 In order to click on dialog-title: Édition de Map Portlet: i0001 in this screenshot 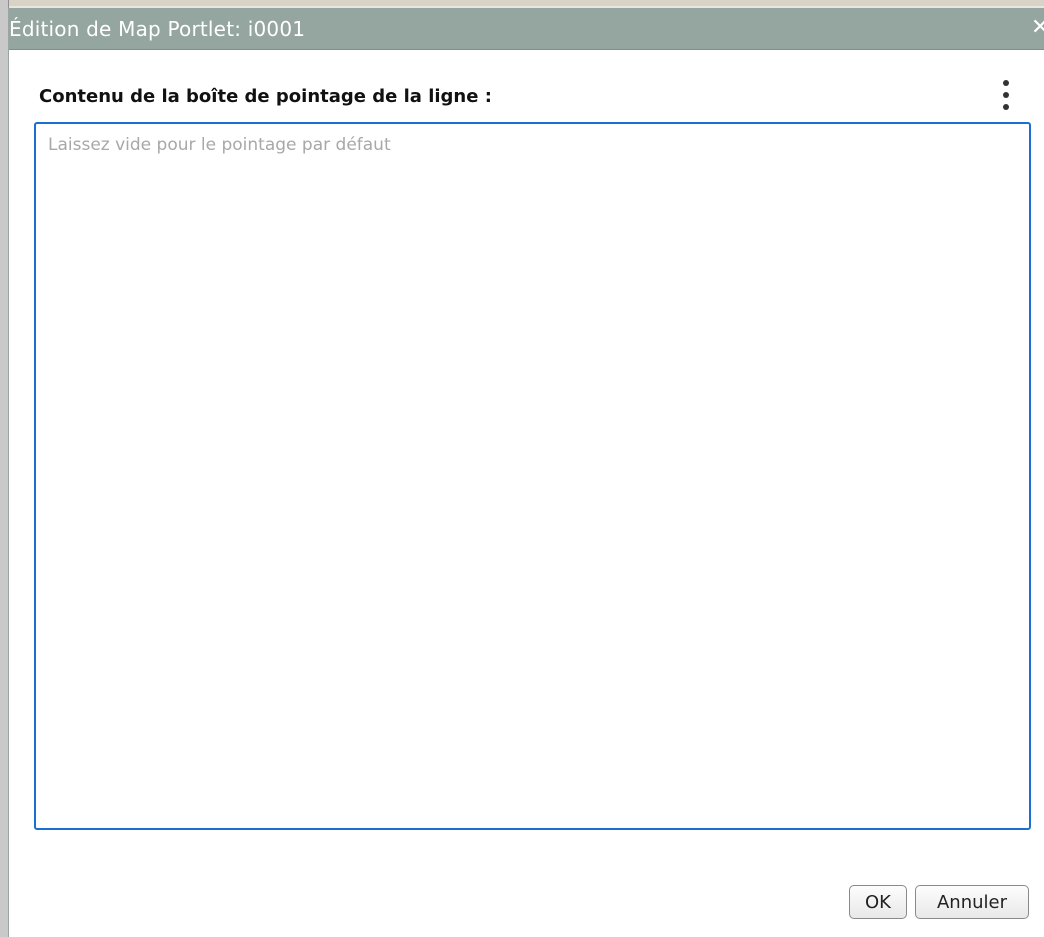, I will do `click(157, 29)`.